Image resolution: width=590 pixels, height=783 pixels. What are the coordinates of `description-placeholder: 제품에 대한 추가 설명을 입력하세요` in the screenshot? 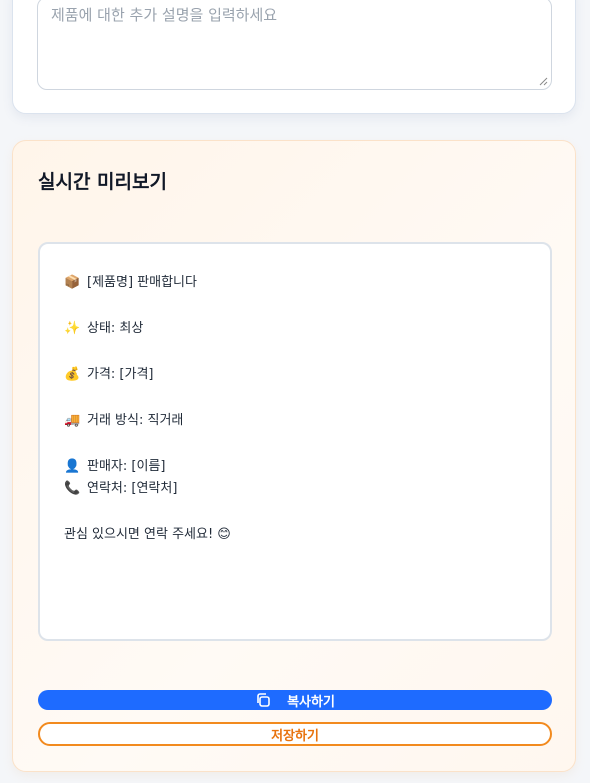 It's located at (164, 15).